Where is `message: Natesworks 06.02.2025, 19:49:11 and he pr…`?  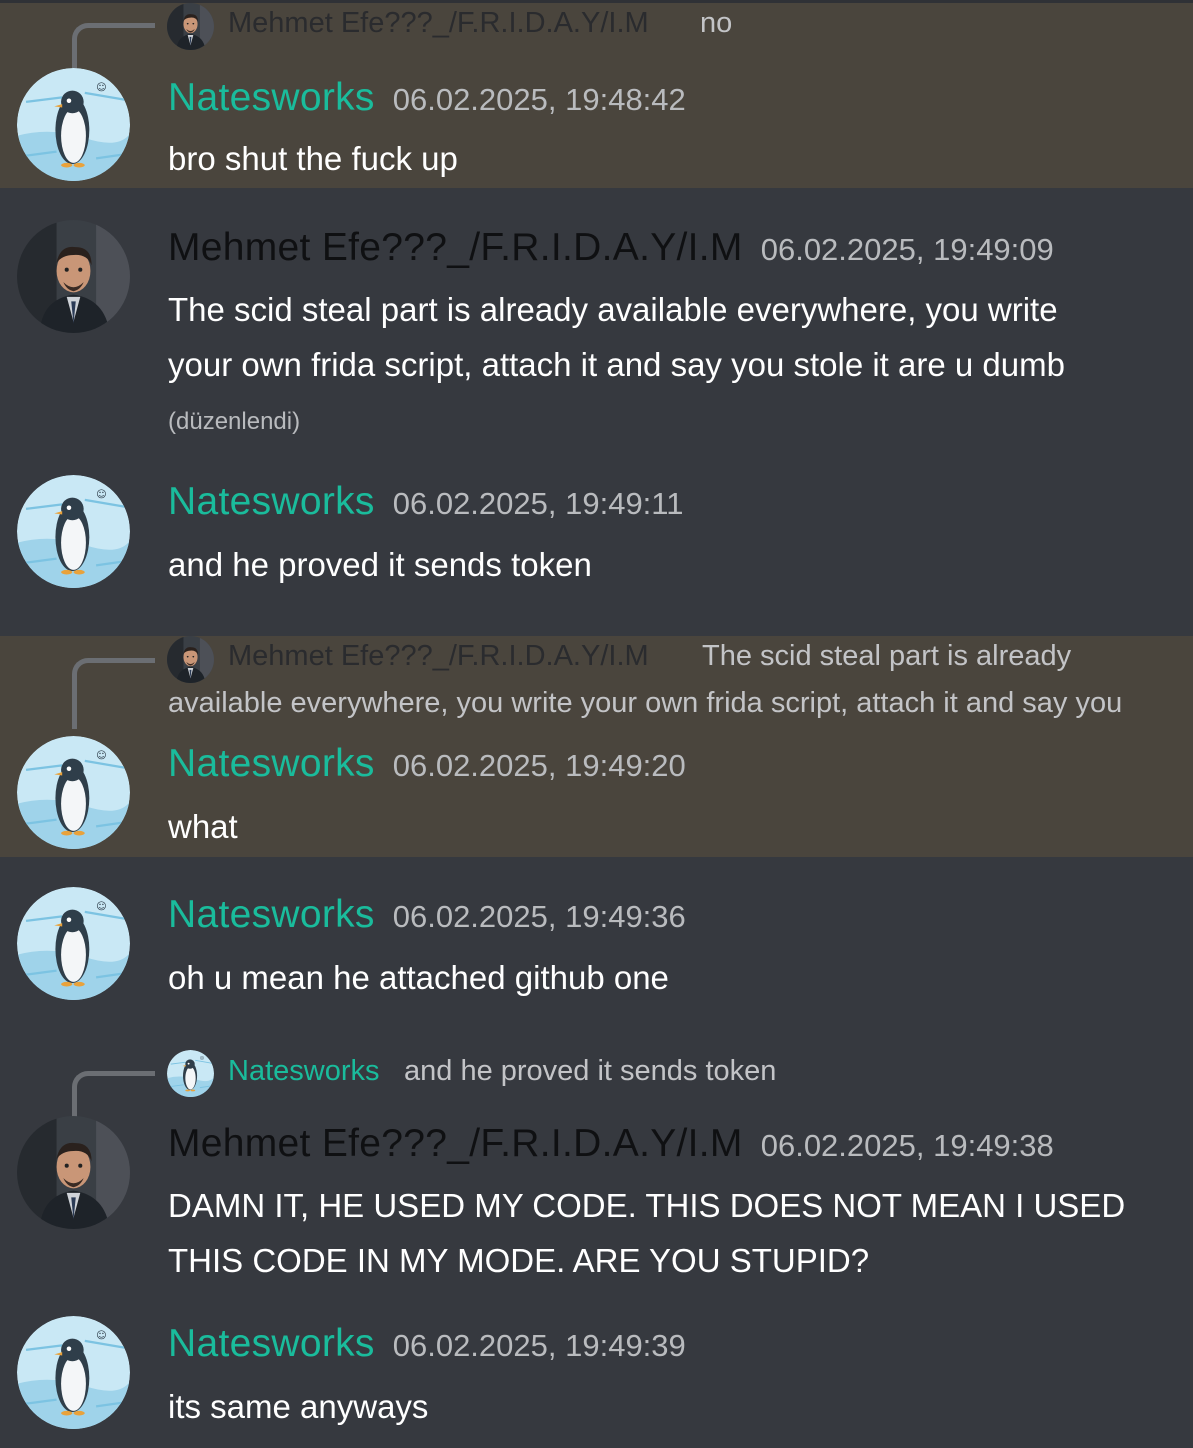 message: Natesworks 06.02.2025, 19:49:11 and he pr… is located at coordinates (596, 553).